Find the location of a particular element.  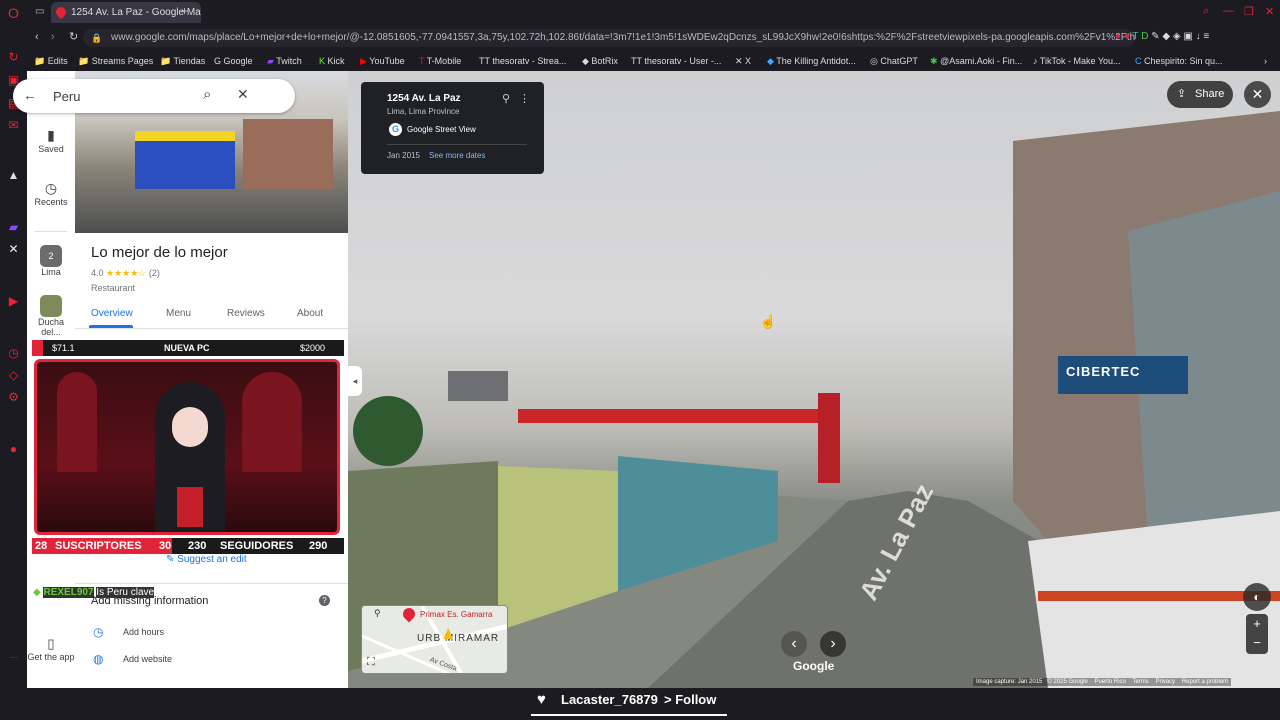

tab-active: 1254 Av. La Paz - Google Maps is located at coordinates (126, 12).